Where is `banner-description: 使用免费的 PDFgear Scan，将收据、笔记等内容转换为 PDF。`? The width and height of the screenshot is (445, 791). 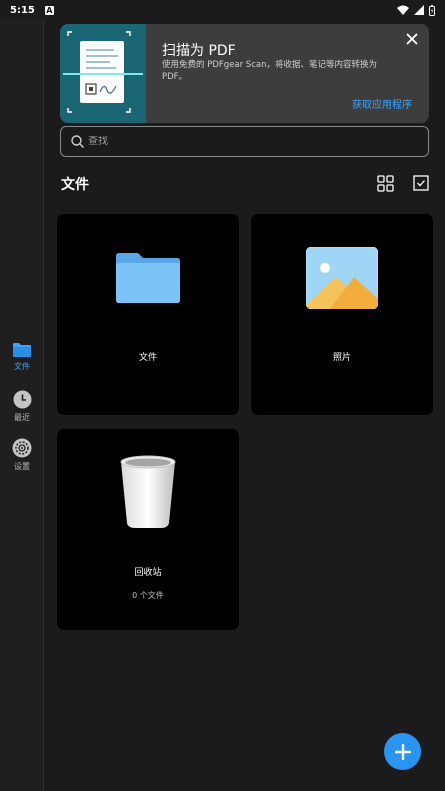
banner-description: 使用免费的 PDFgear Scan，将收据、笔记等内容转换为 PDF。 is located at coordinates (269, 71).